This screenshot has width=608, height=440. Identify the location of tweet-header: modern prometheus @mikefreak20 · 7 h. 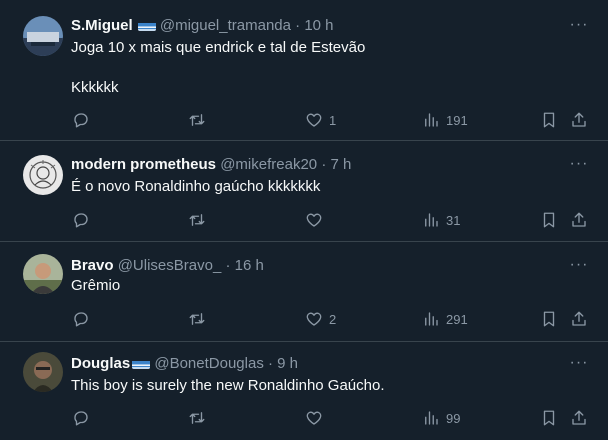
(211, 165).